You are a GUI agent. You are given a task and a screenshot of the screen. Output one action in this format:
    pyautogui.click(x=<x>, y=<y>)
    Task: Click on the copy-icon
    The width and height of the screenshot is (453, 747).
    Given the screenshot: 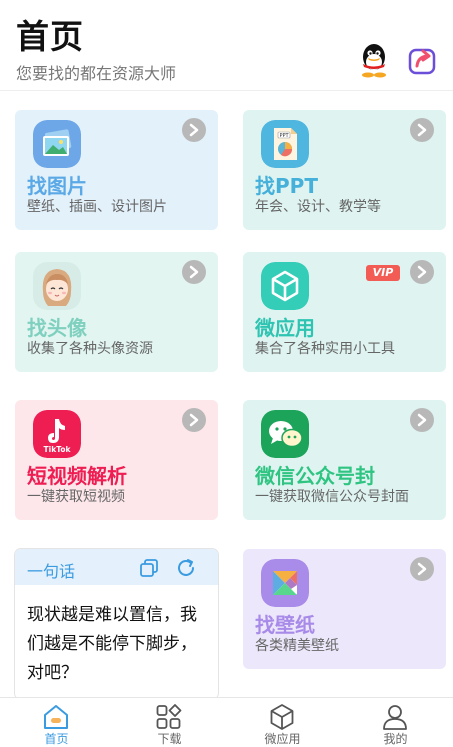 What is the action you would take?
    pyautogui.click(x=149, y=568)
    